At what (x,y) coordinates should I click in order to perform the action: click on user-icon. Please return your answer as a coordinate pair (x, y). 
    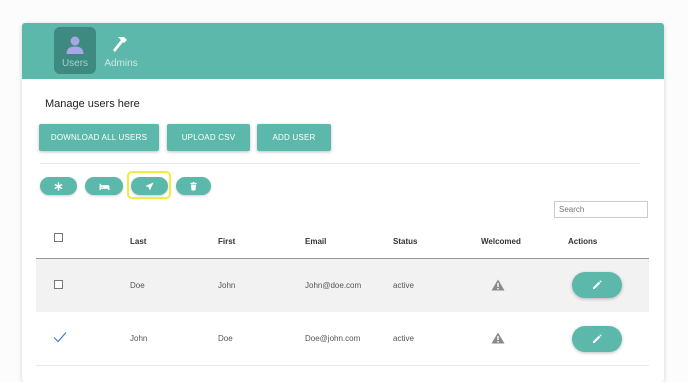
    Looking at the image, I should click on (75, 45).